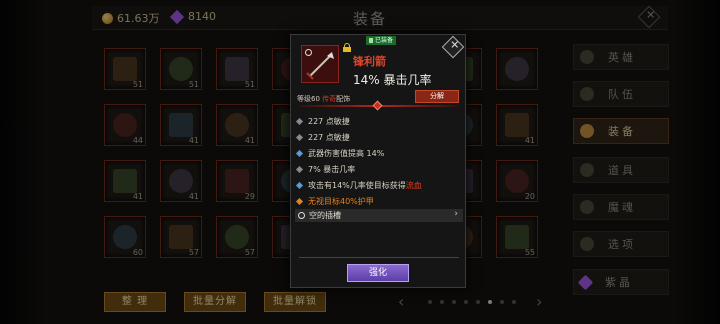 The width and height of the screenshot is (720, 324). Describe the element at coordinates (369, 61) in the screenshot. I see `item-name: 锋利箭` at that location.